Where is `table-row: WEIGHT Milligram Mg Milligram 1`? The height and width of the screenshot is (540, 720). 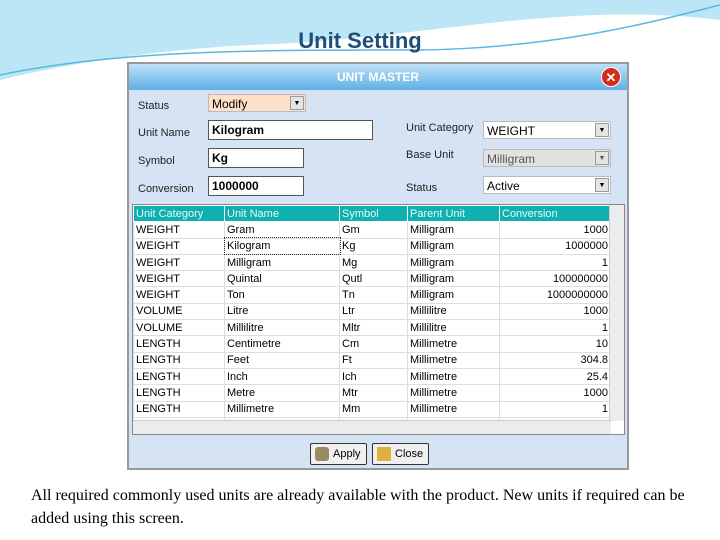 table-row: WEIGHT Milligram Mg Milligram 1 is located at coordinates (372, 262).